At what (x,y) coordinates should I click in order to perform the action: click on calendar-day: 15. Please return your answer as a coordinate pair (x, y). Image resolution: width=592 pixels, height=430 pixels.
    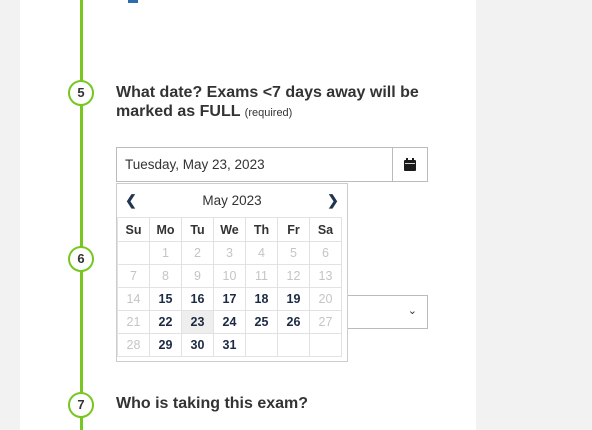
    Looking at the image, I should click on (165, 299).